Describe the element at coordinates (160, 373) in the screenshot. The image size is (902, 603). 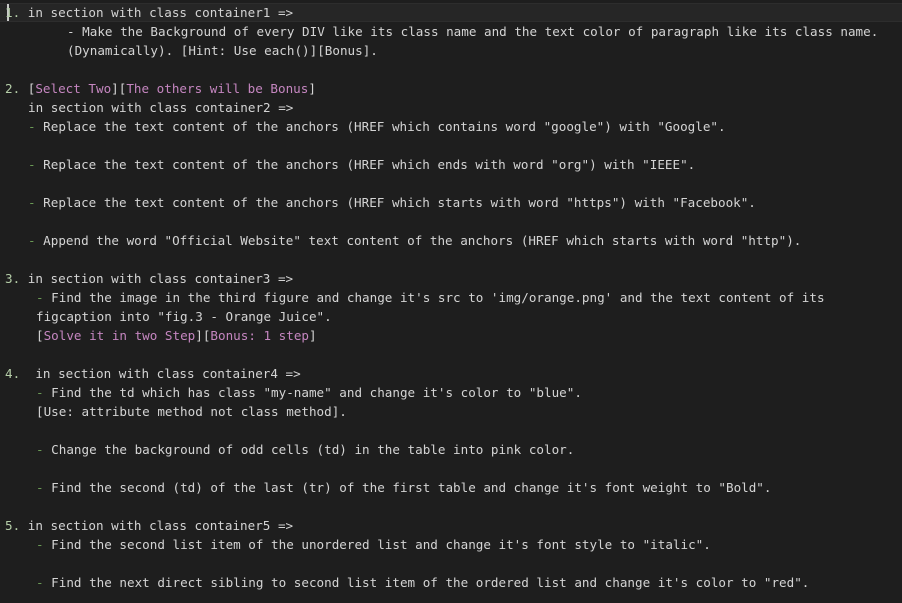
I see `line-text: in section with class container4 =>` at that location.